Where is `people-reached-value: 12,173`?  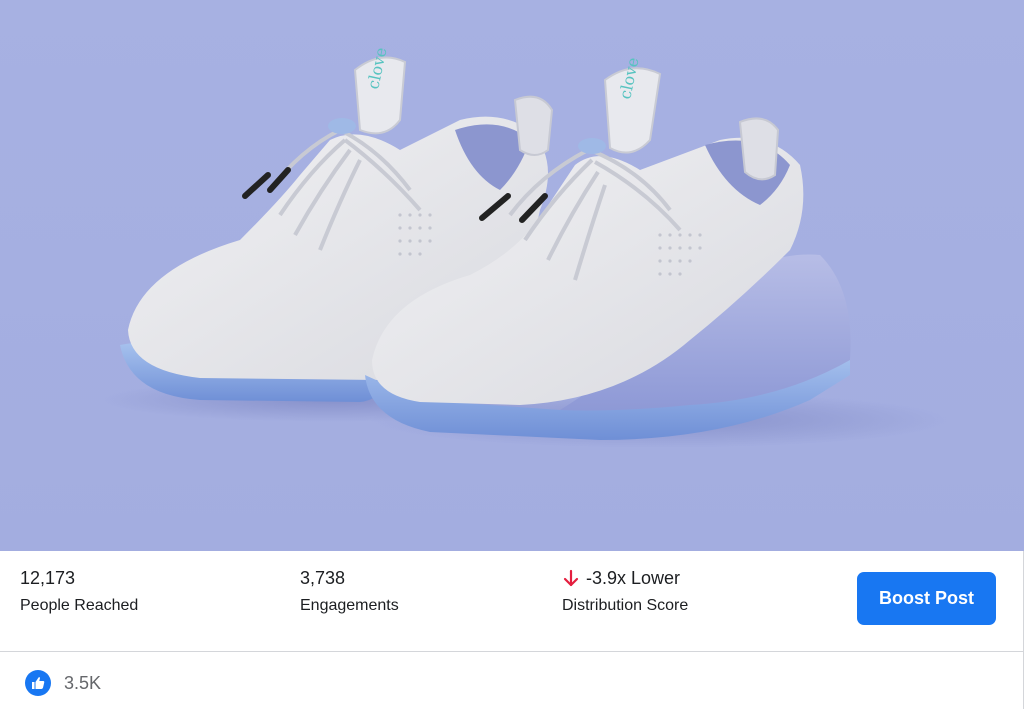 people-reached-value: 12,173 is located at coordinates (48, 578).